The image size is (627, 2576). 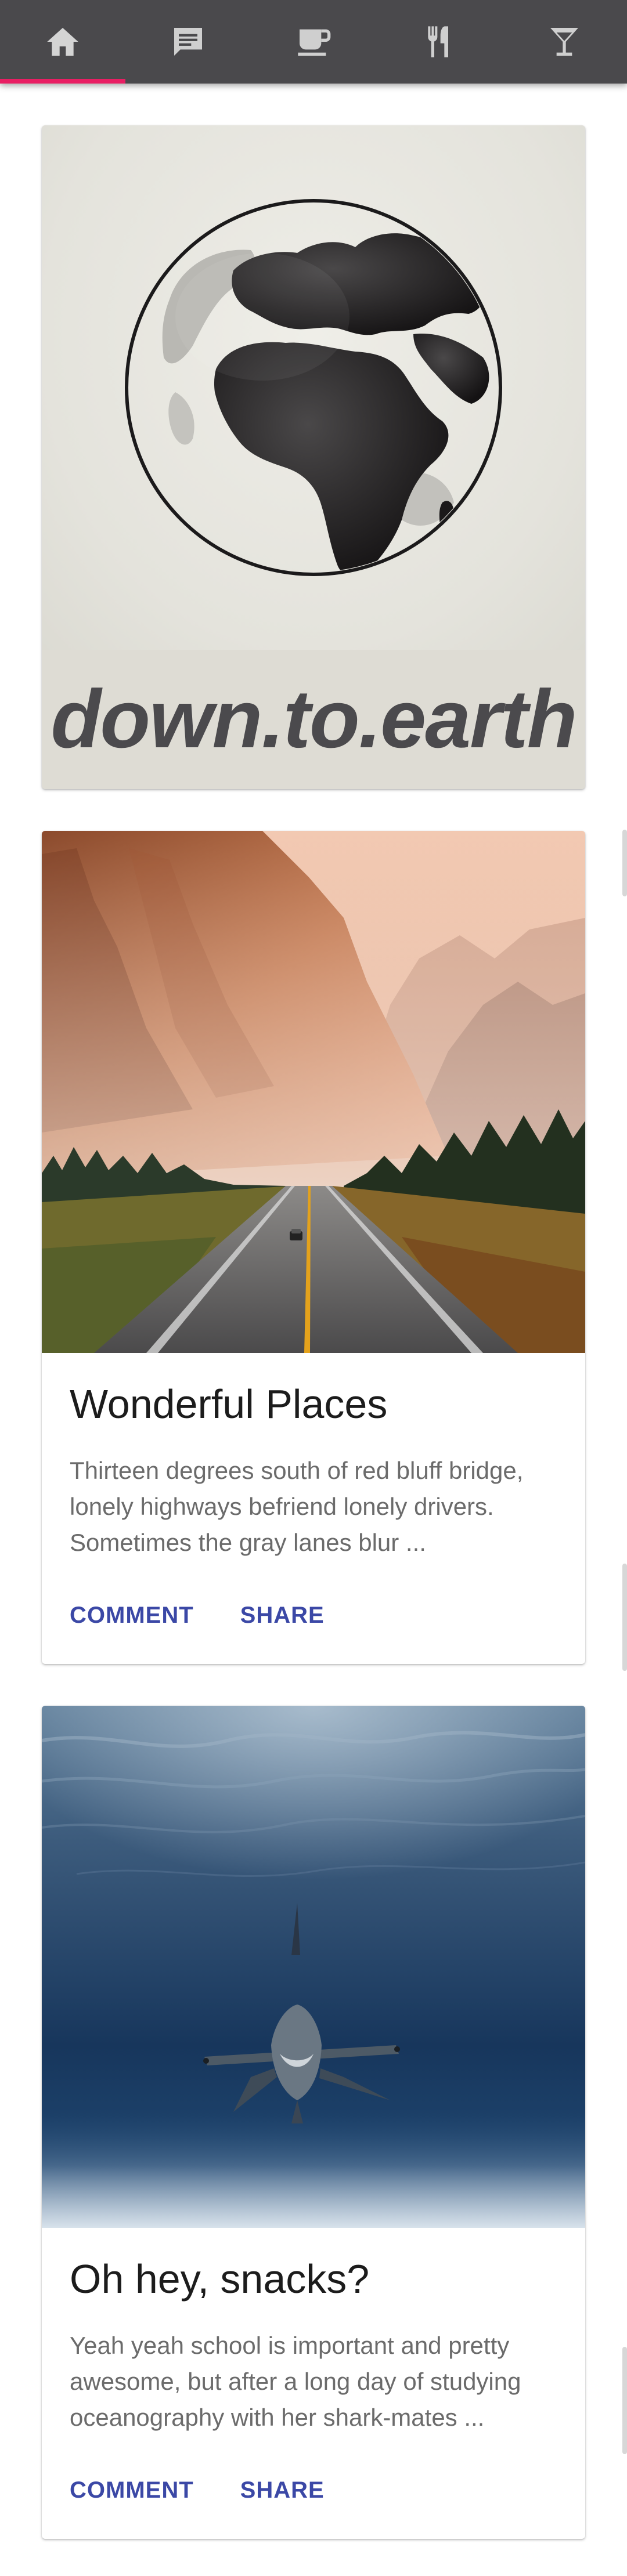 I want to click on coffee-icon, so click(x=315, y=42).